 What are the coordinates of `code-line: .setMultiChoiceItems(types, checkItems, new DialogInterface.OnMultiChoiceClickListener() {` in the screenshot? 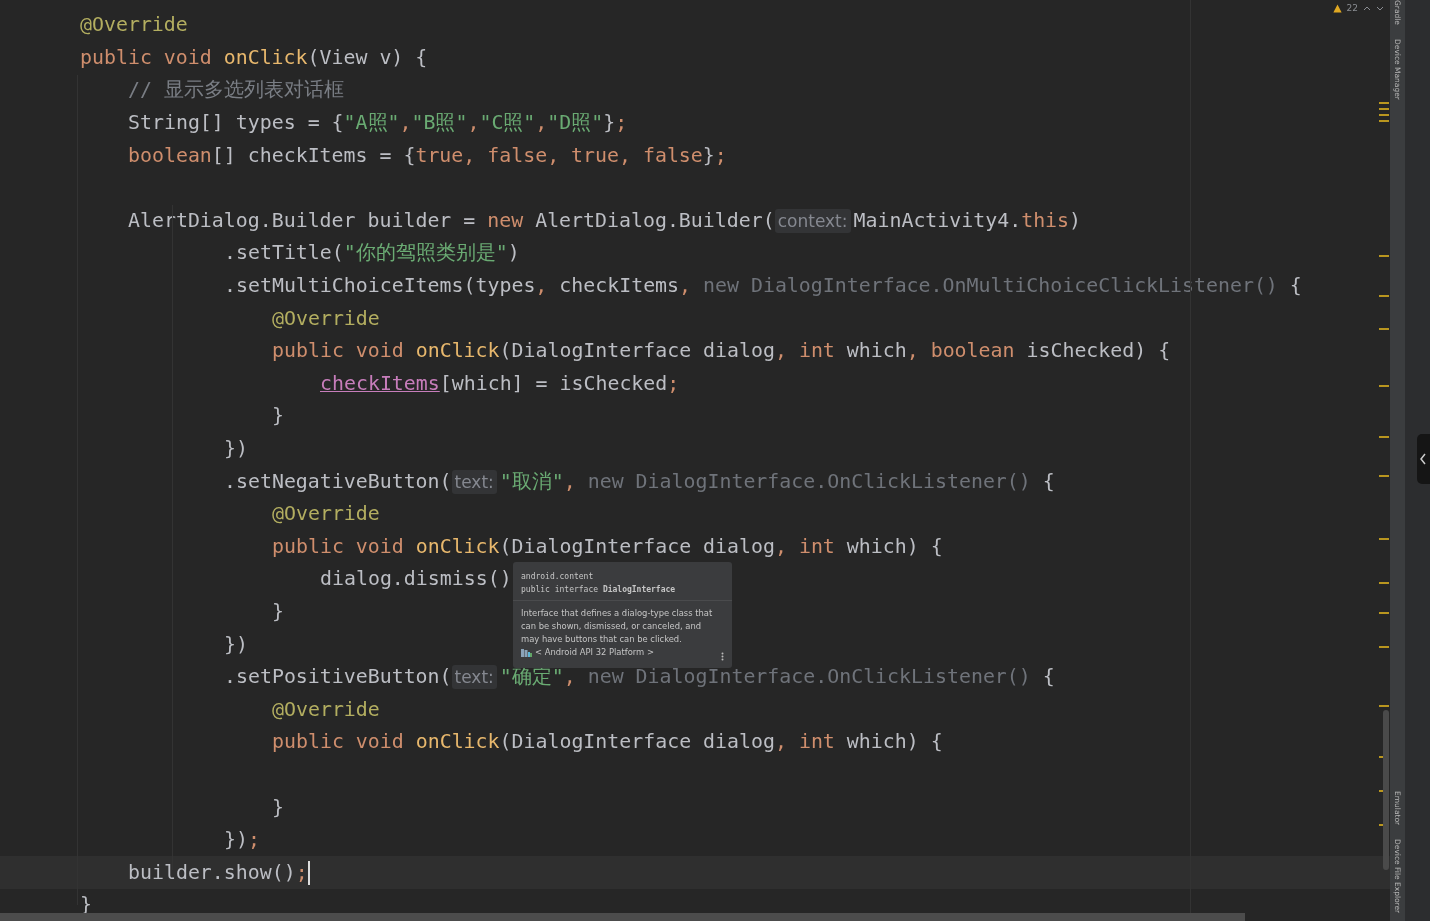 It's located at (763, 286).